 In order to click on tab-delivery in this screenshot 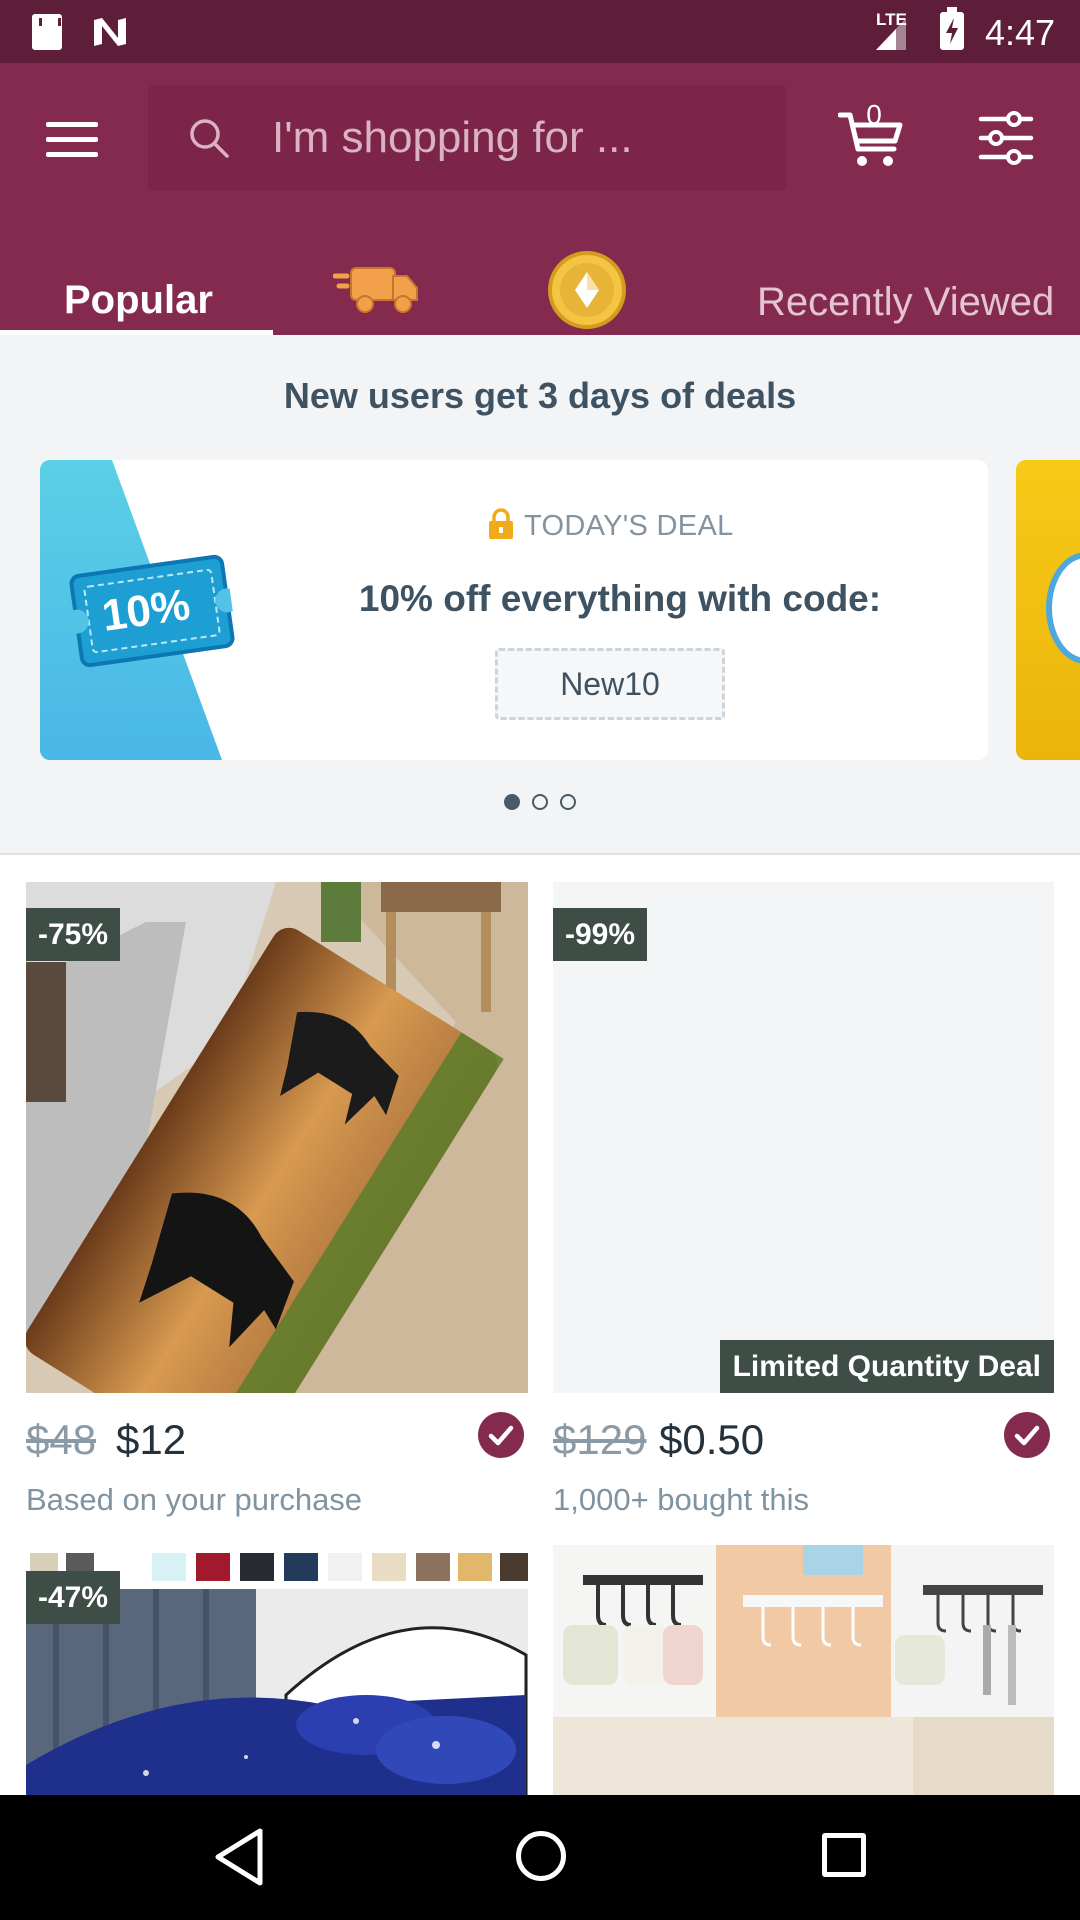, I will do `click(393, 291)`.